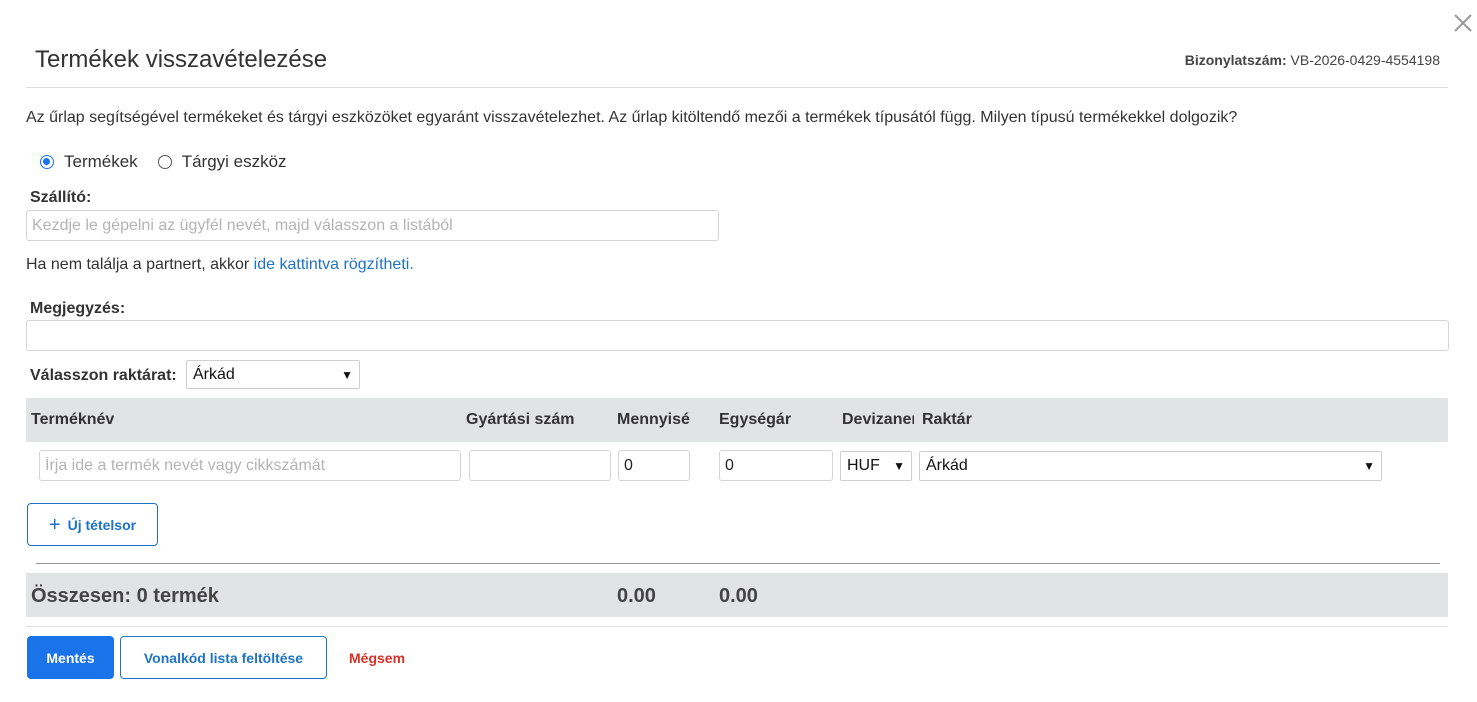 This screenshot has height=702, width=1477. I want to click on warehouse-select: Árkád ▼, so click(273, 374).